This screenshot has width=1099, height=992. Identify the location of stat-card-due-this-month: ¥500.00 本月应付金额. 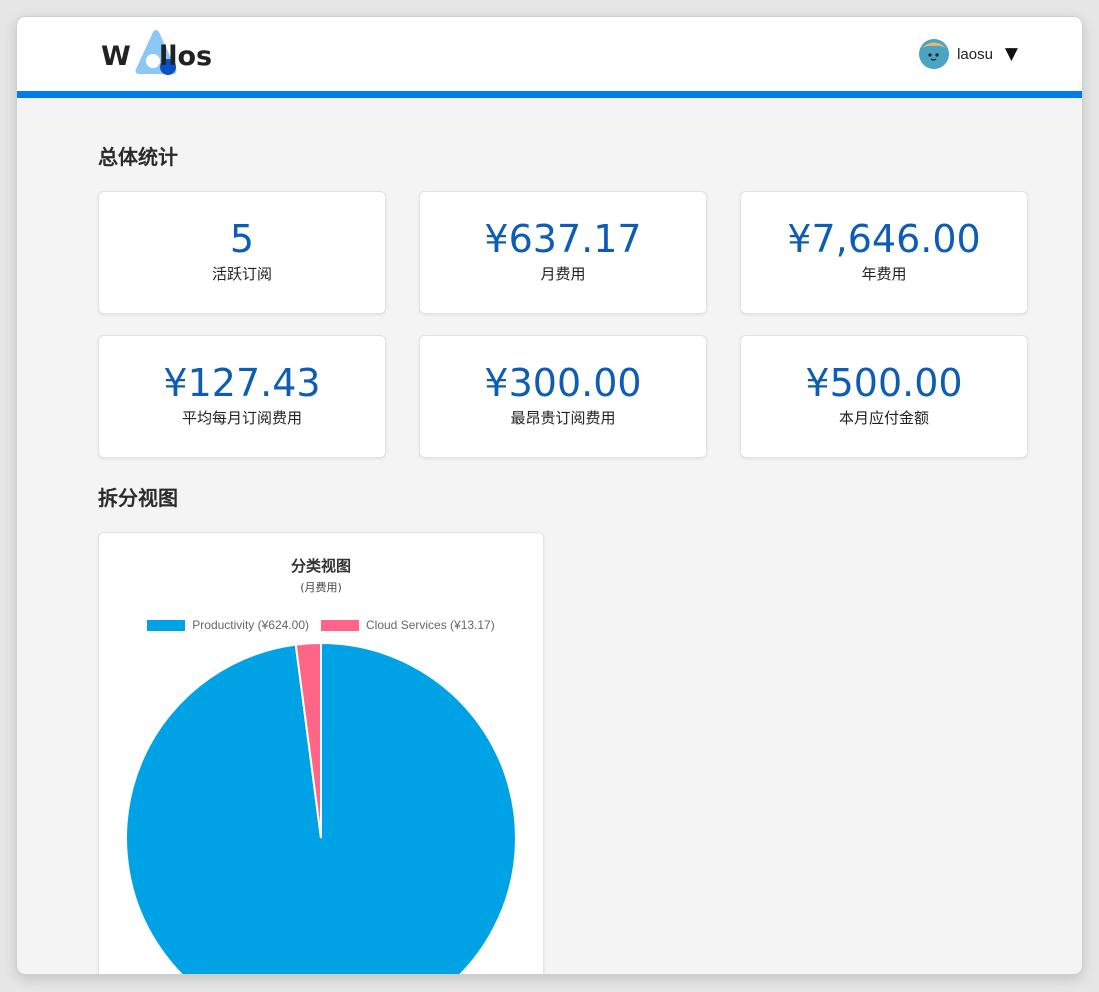
(884, 396).